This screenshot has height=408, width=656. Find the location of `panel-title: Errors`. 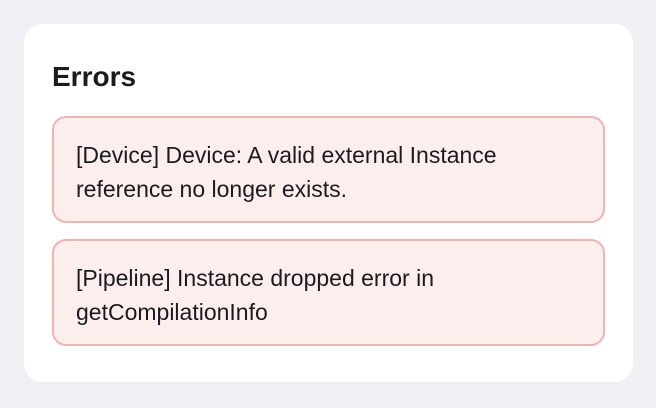

panel-title: Errors is located at coordinates (94, 76).